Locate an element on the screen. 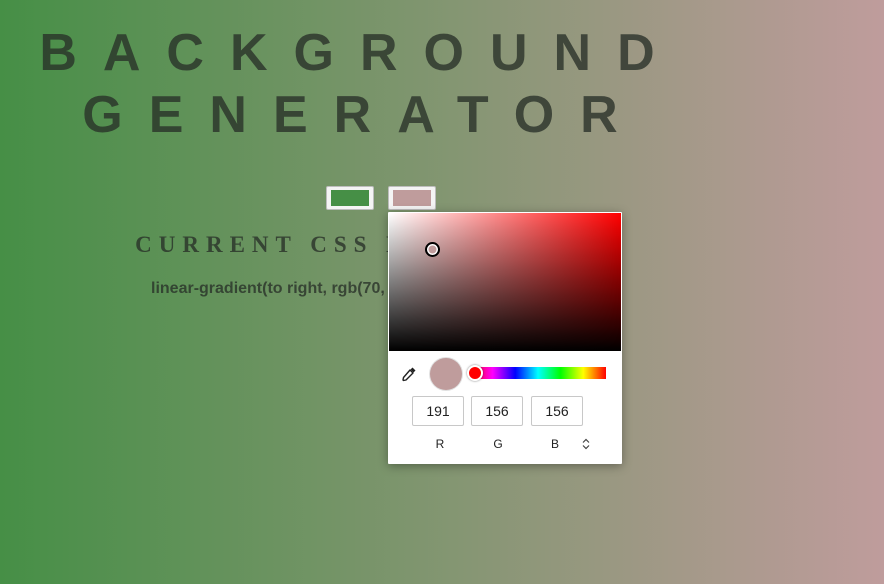 This screenshot has height=584, width=884. color-input-2-swatch is located at coordinates (412, 198).